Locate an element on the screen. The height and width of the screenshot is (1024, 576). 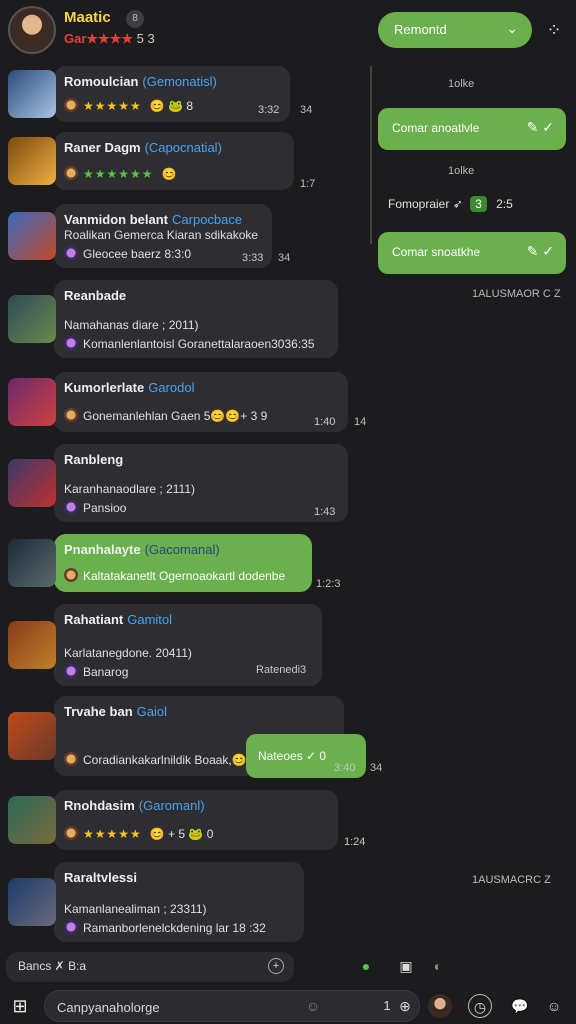
item-tag: Carpocbace is located at coordinates (207, 219).